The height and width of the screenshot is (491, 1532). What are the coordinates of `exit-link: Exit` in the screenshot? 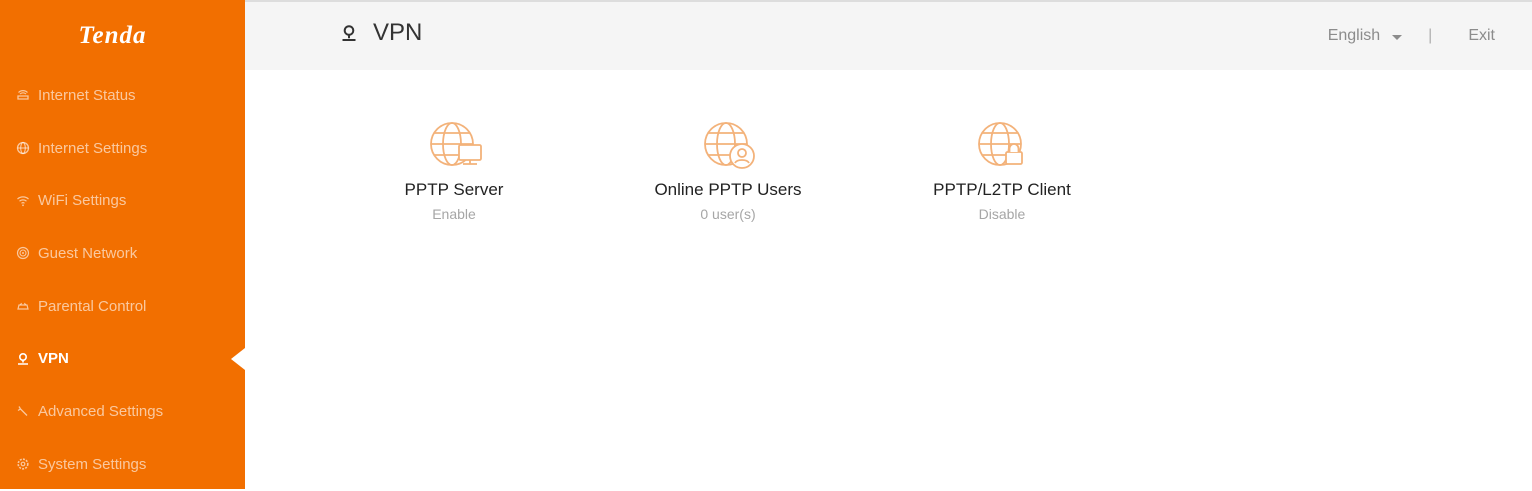 It's located at (1481, 36).